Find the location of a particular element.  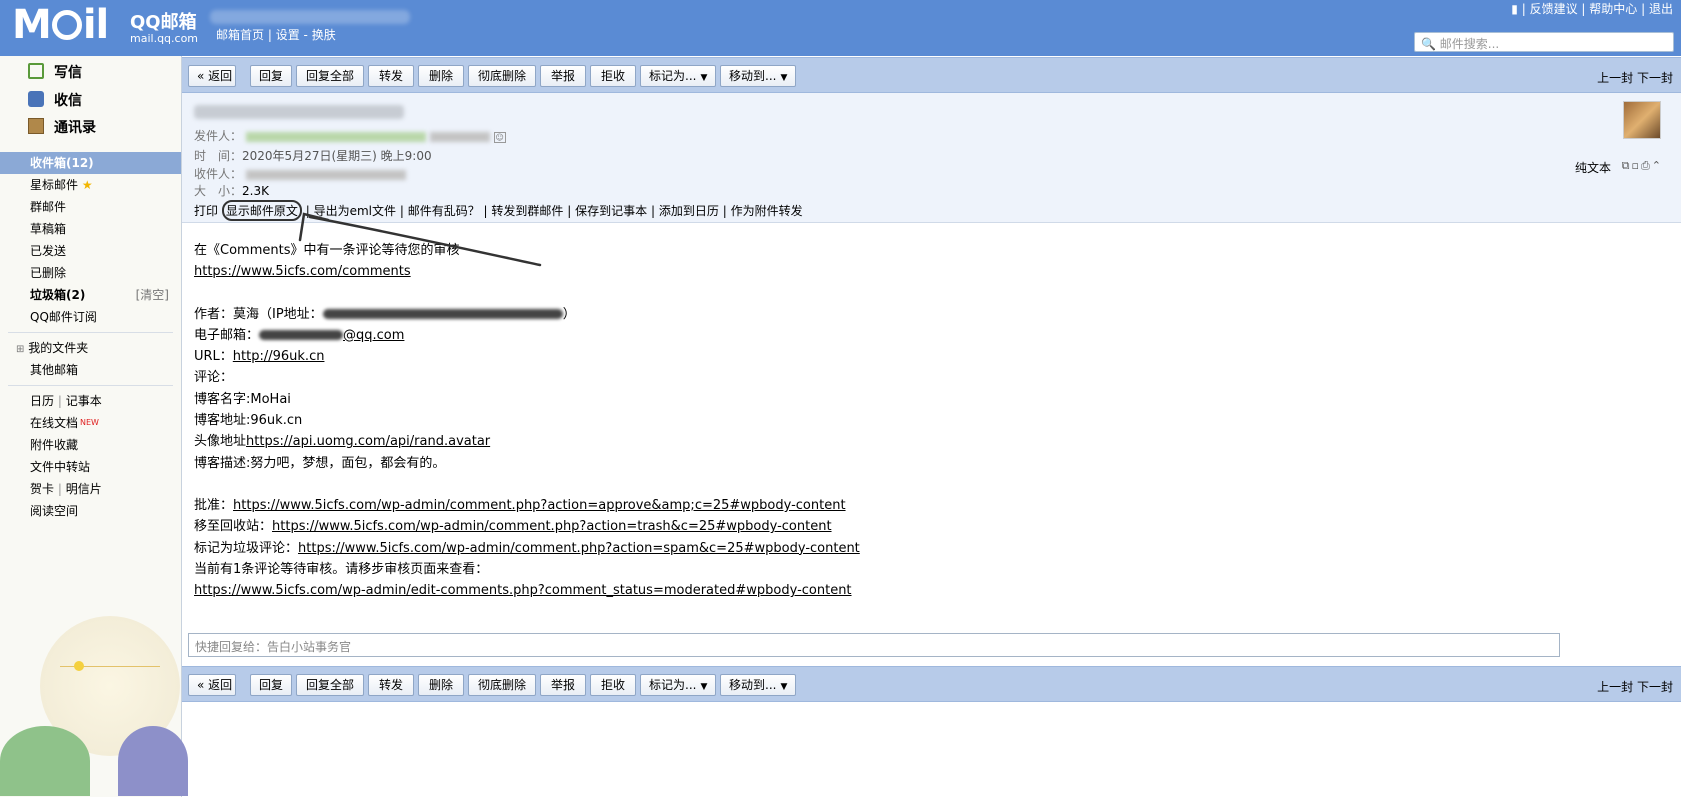

add-calendar-link: 添加到日历 is located at coordinates (689, 211).